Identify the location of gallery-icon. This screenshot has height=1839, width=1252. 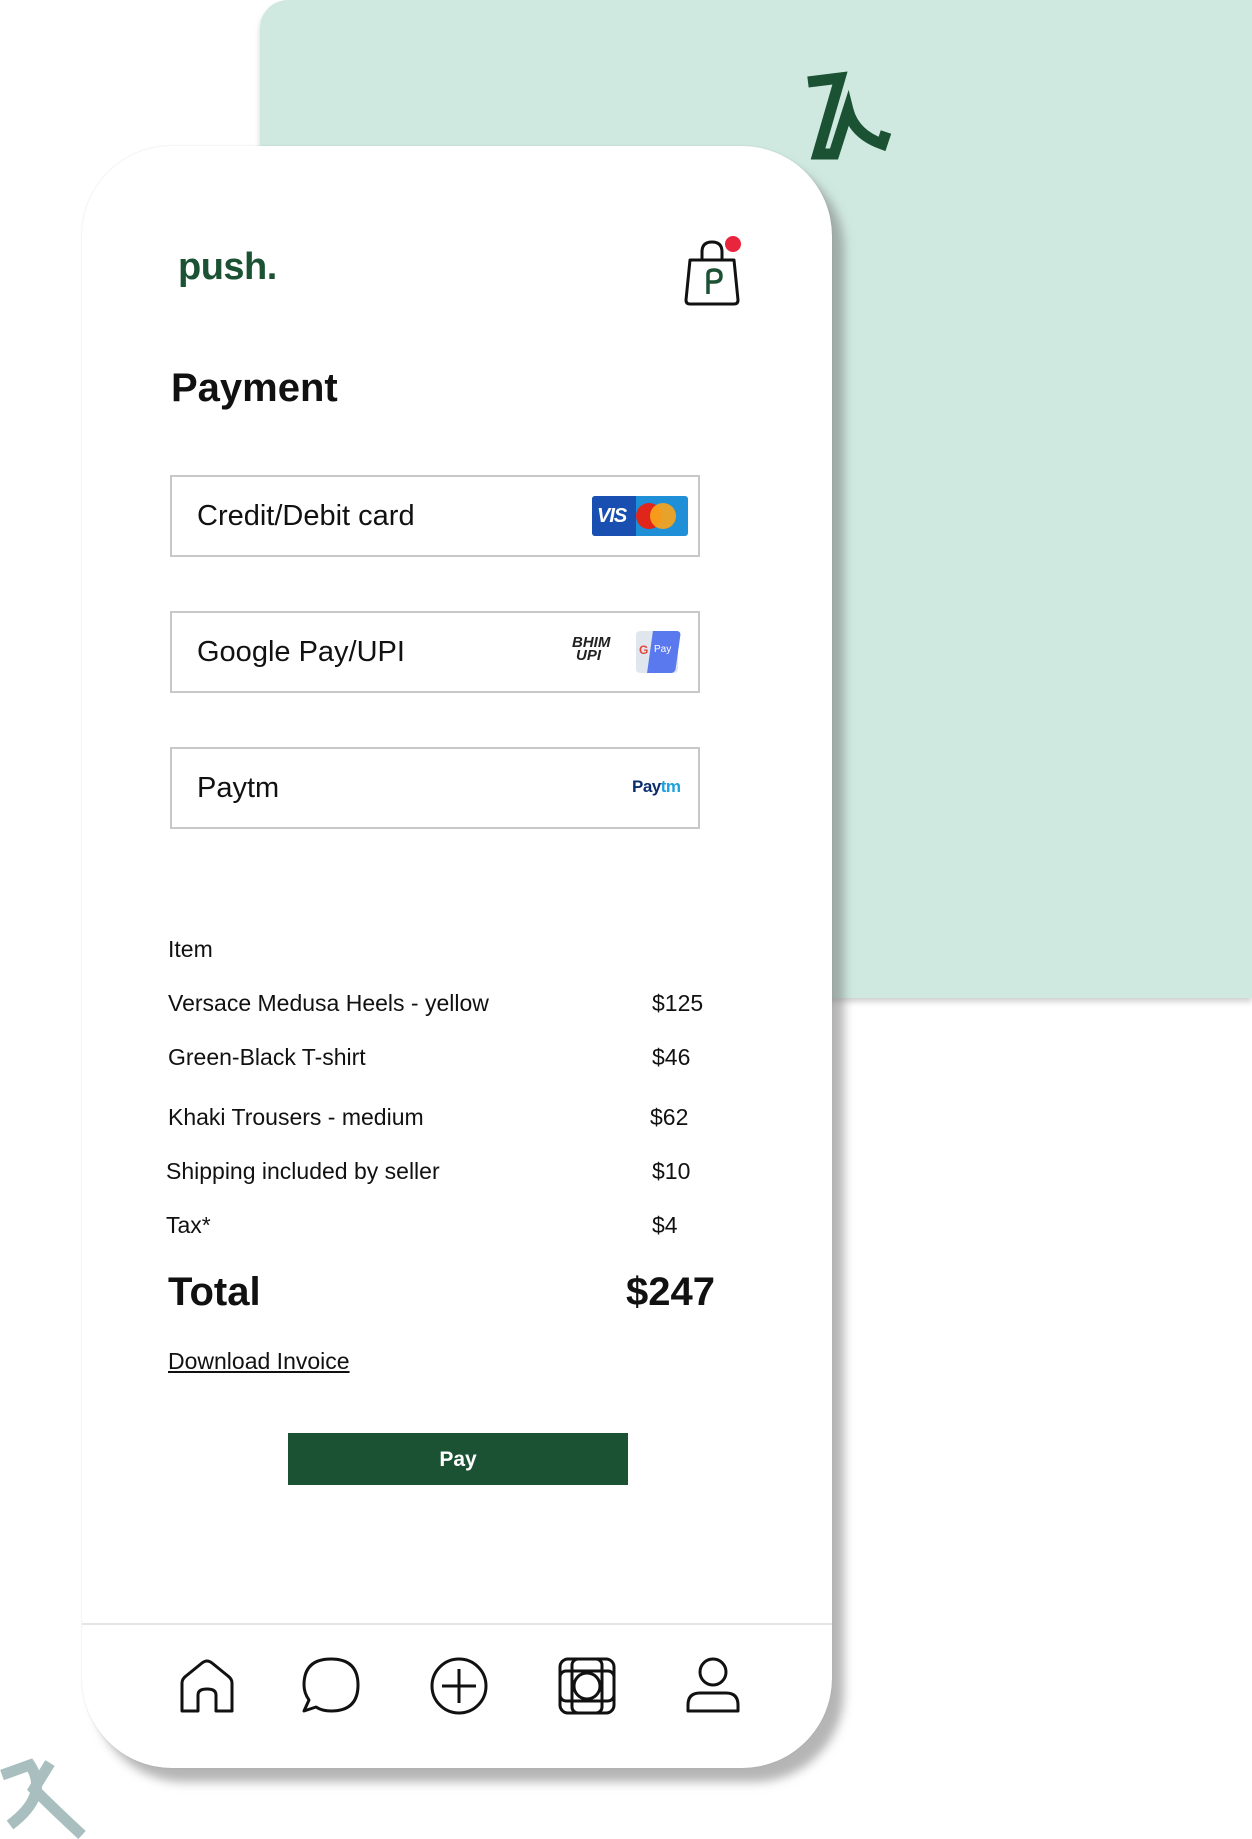
(587, 1686).